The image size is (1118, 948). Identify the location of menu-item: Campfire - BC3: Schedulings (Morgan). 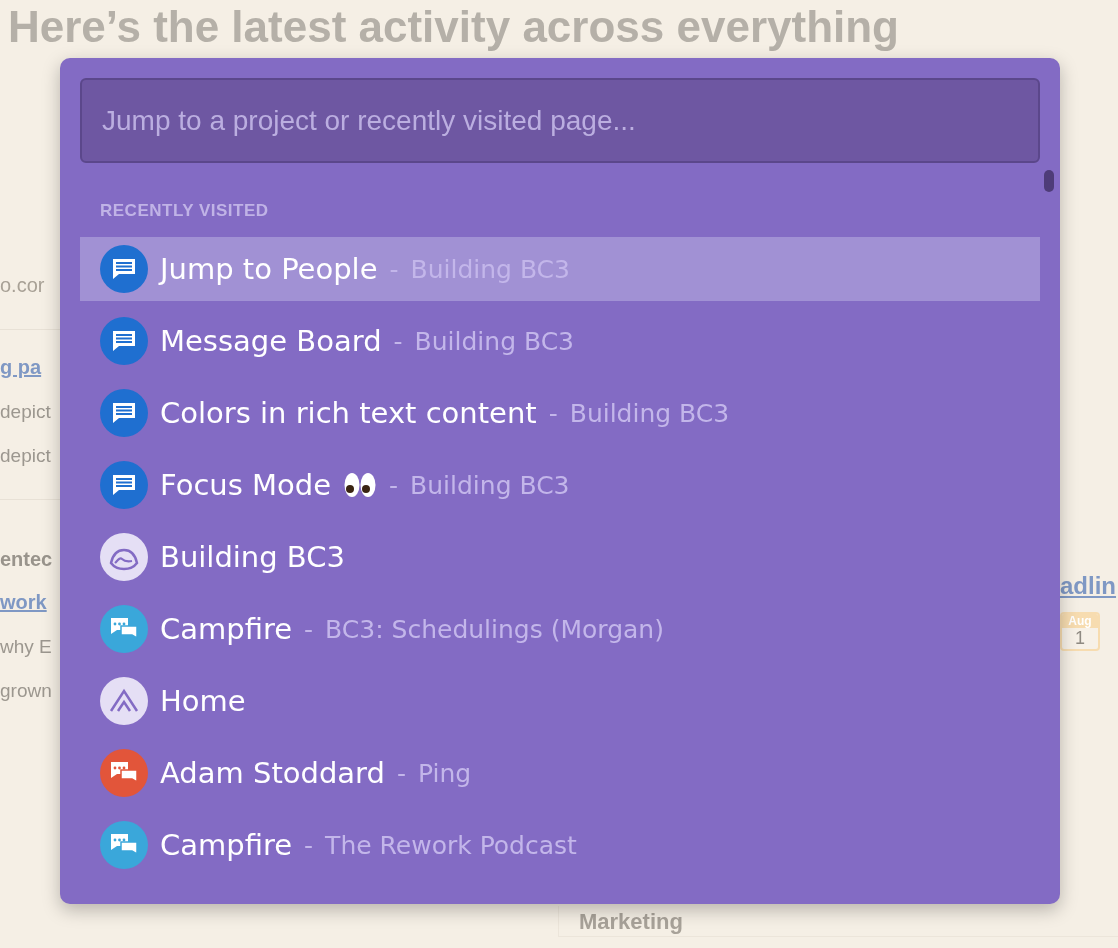
(560, 629).